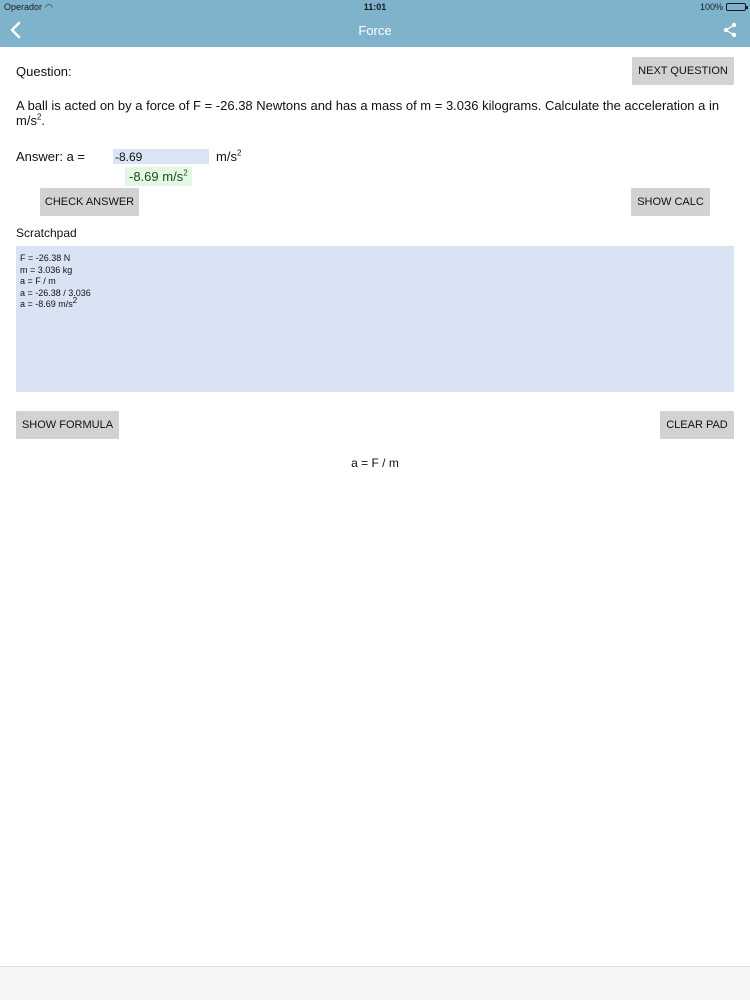  Describe the element at coordinates (683, 71) in the screenshot. I see `next-question-button: NEXT QUESTION` at that location.